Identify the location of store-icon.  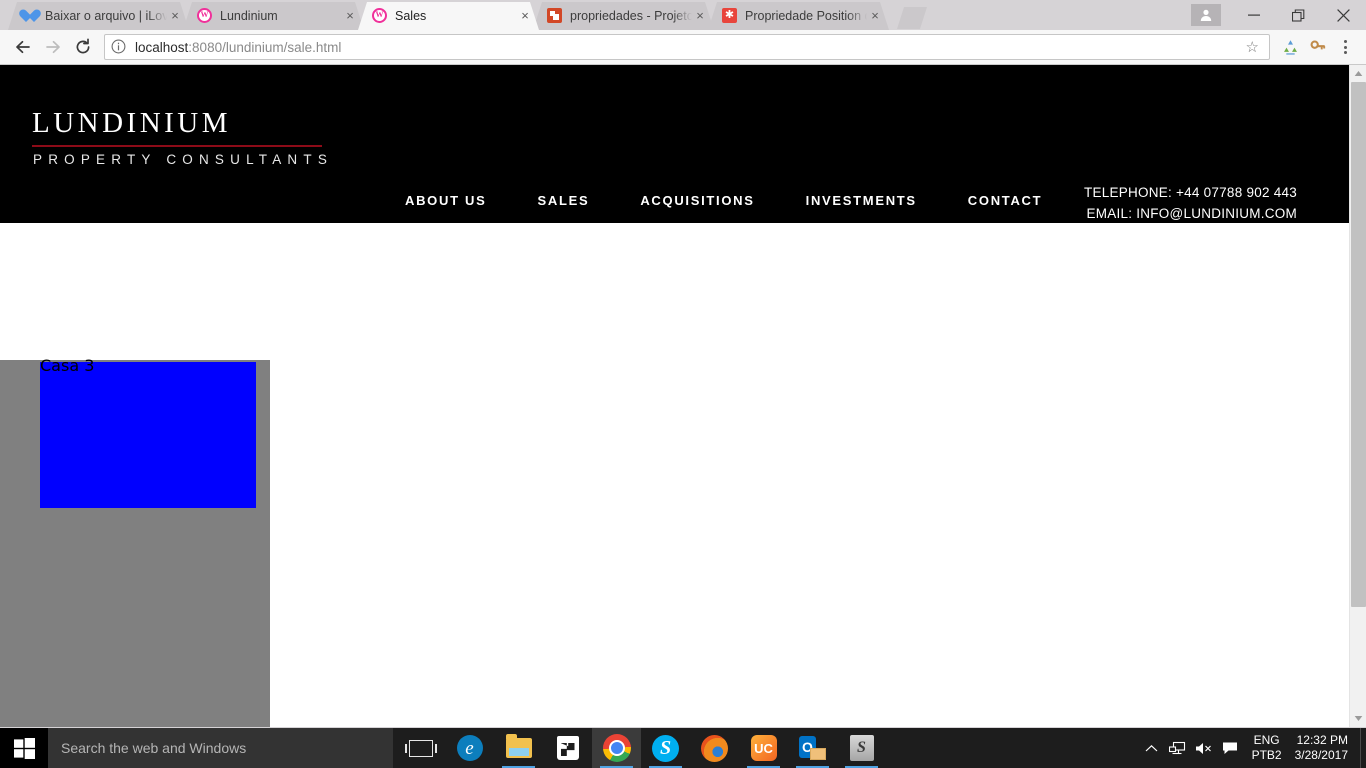
(567, 748).